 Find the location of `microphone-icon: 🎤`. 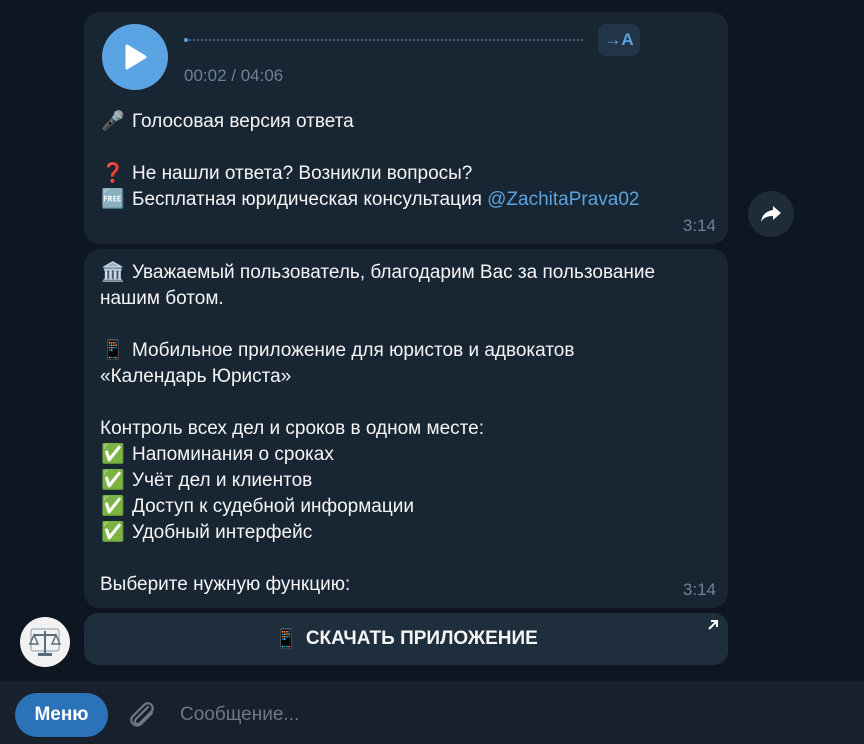

microphone-icon: 🎤 is located at coordinates (113, 121).